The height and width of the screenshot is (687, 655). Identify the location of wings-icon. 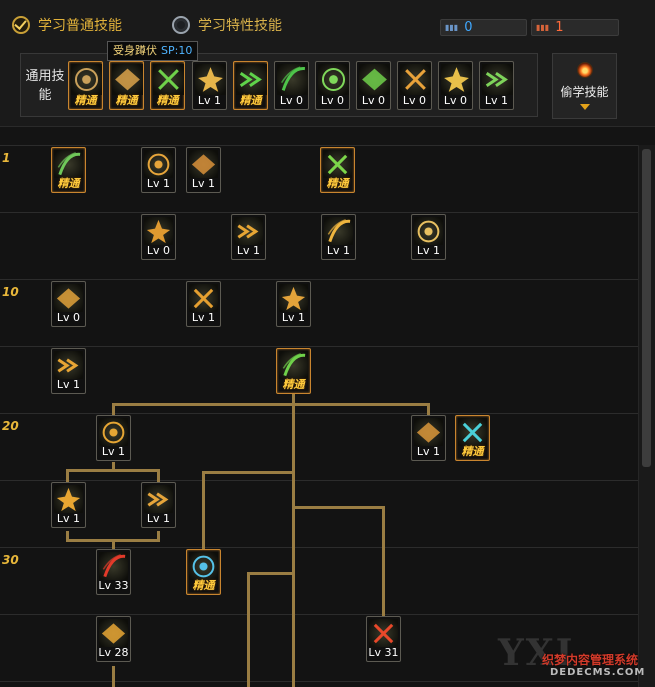
(210, 79).